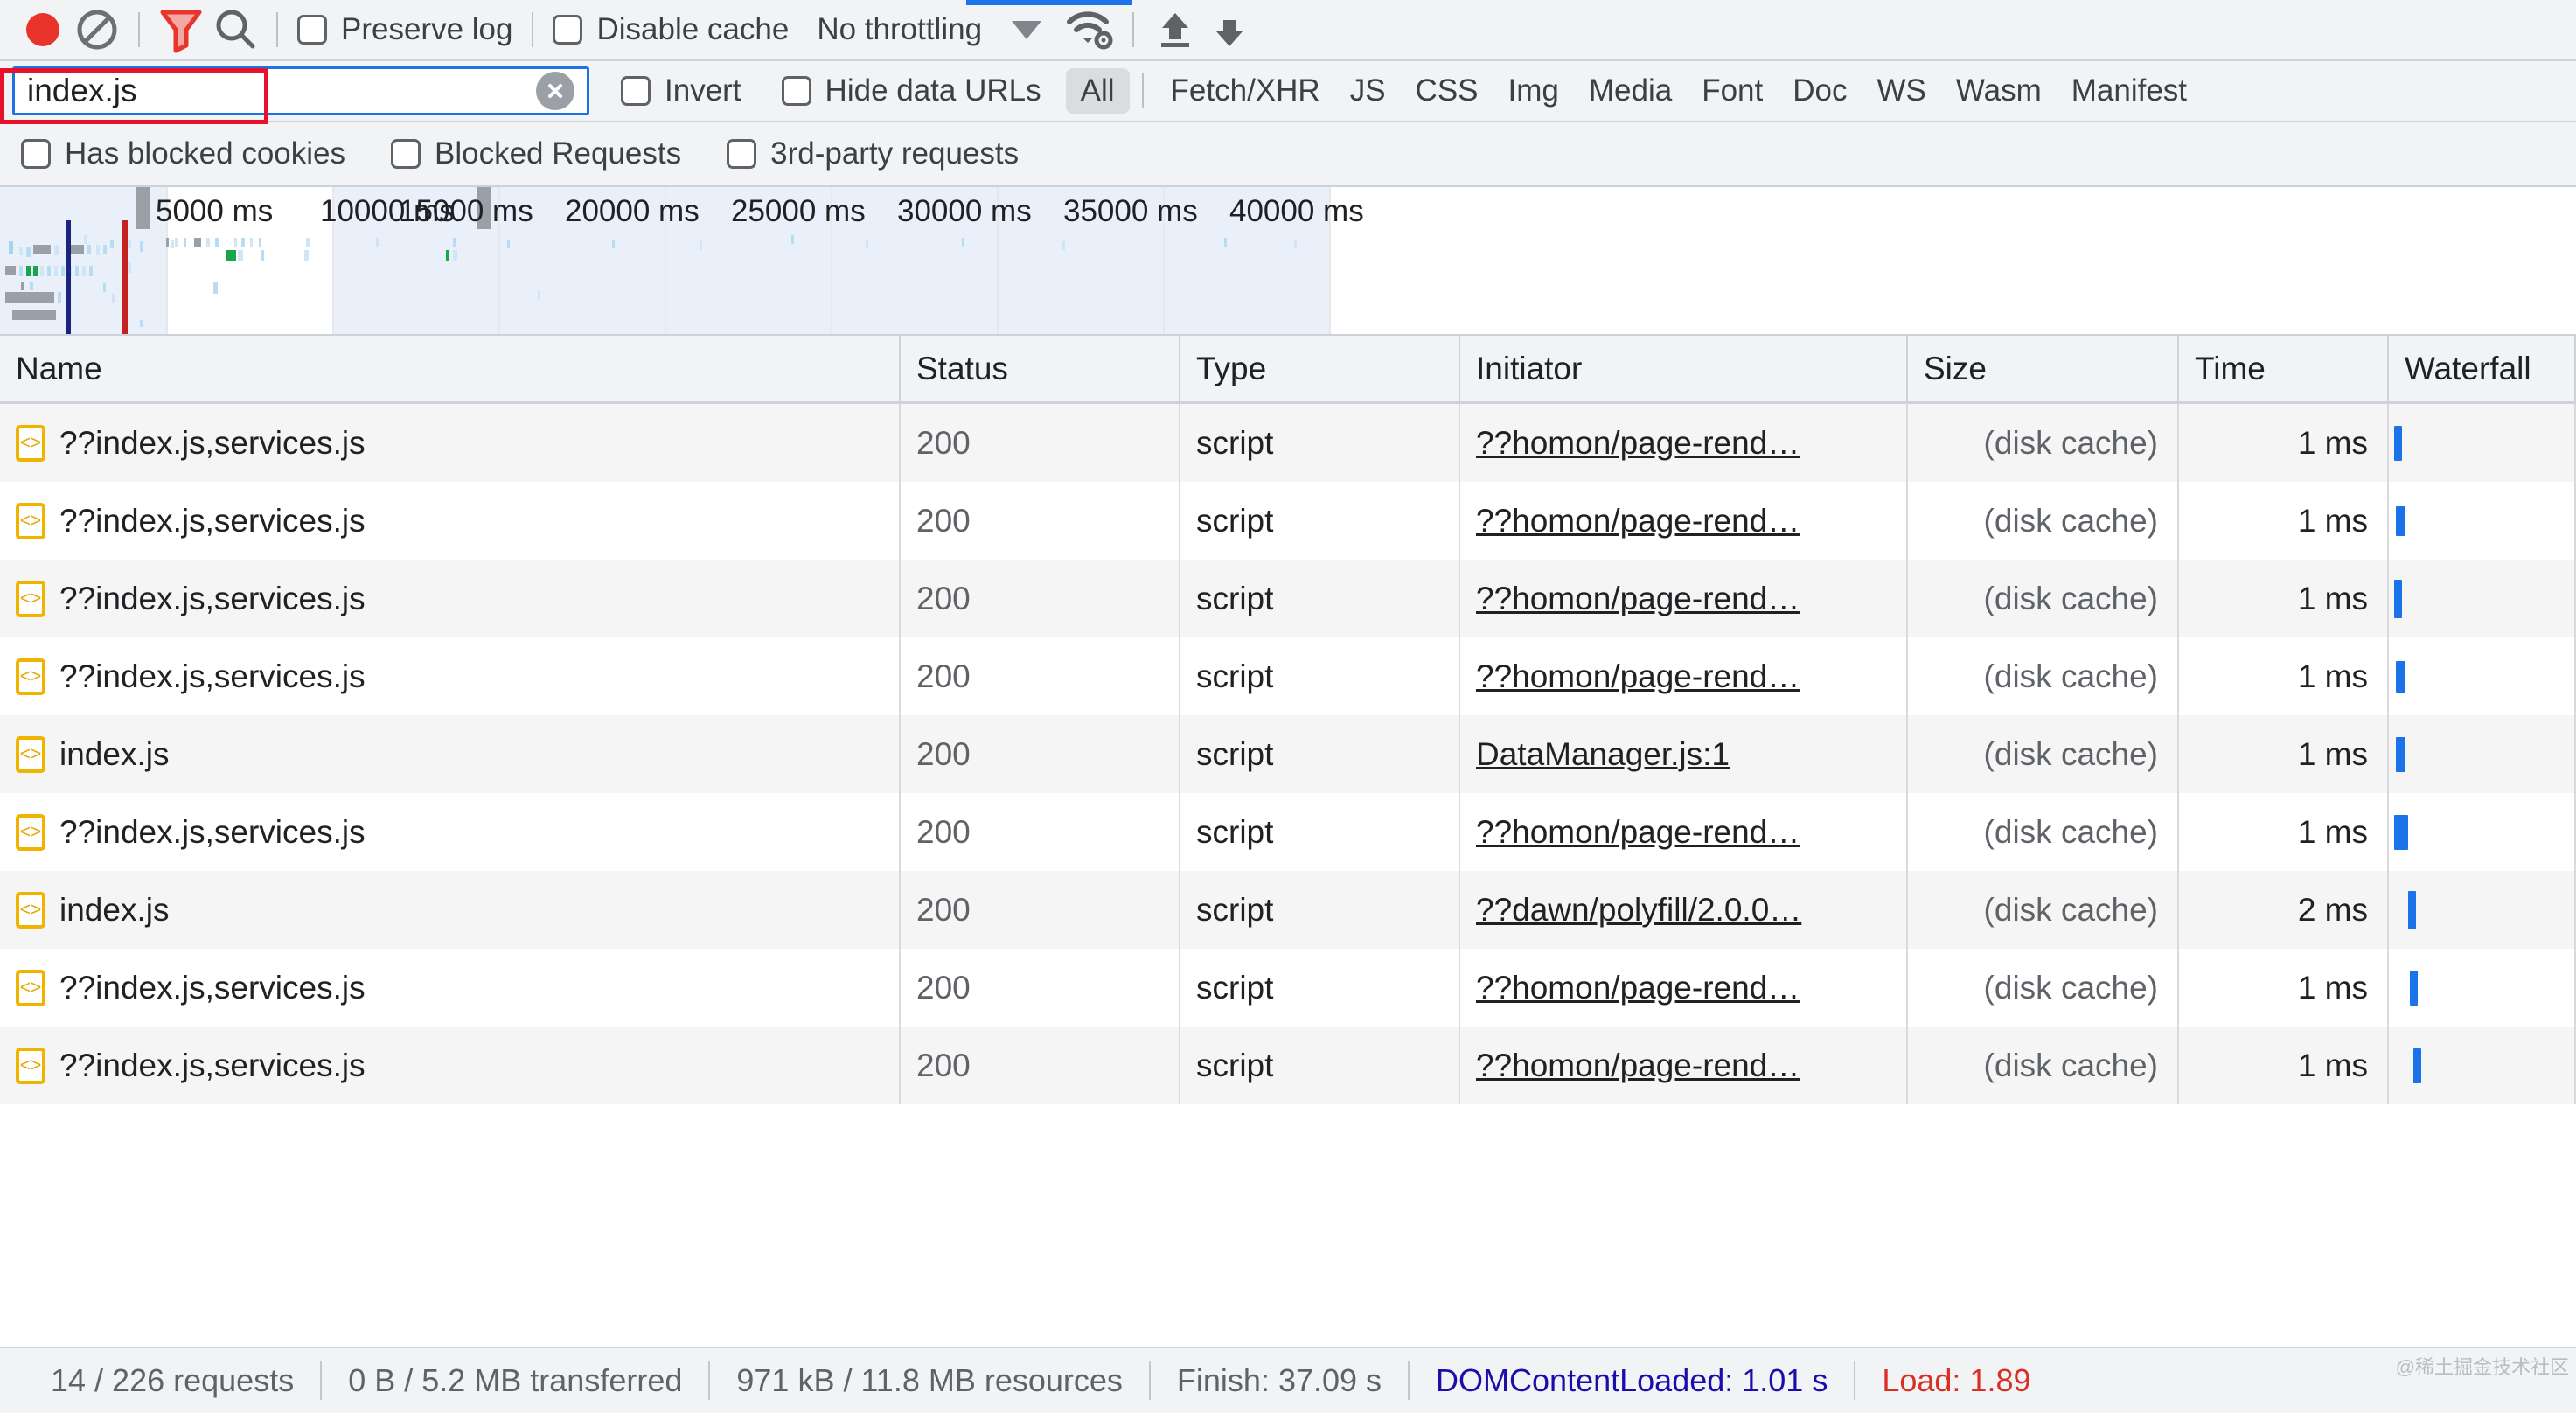 This screenshot has height=1413, width=2576. Describe the element at coordinates (911, 90) in the screenshot. I see `hide-data-urls-checkbox: Hide data URLs` at that location.